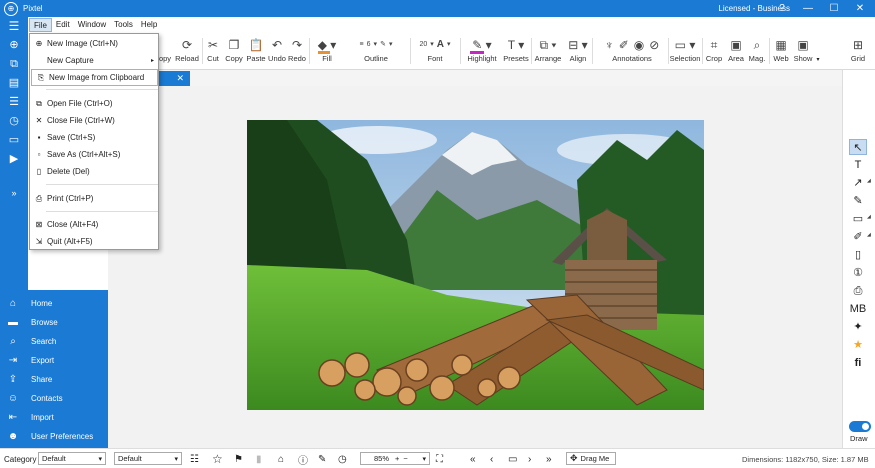 The width and height of the screenshot is (875, 468). I want to click on paste-button: 📋 Paste, so click(256, 52).